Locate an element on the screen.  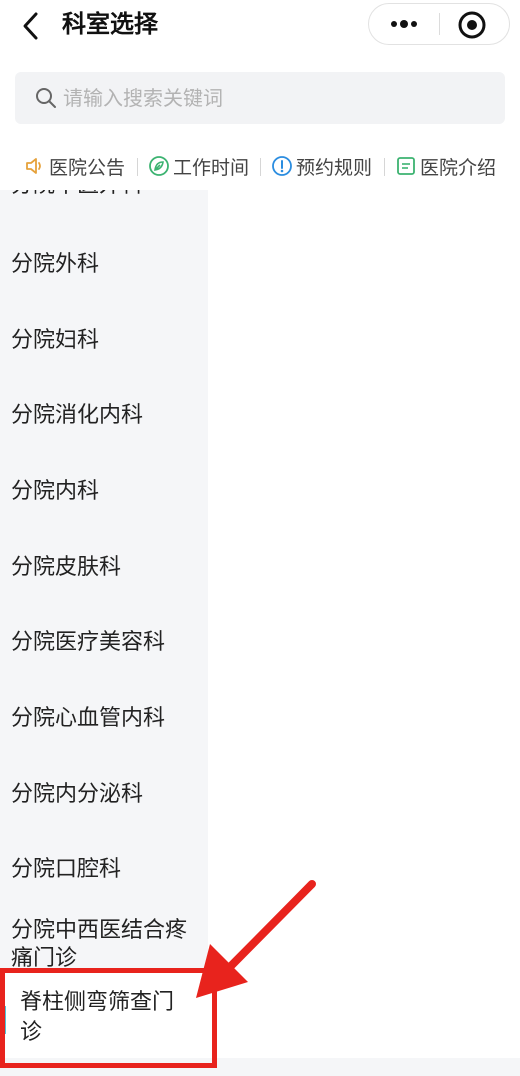
capsule-divider is located at coordinates (439, 24).